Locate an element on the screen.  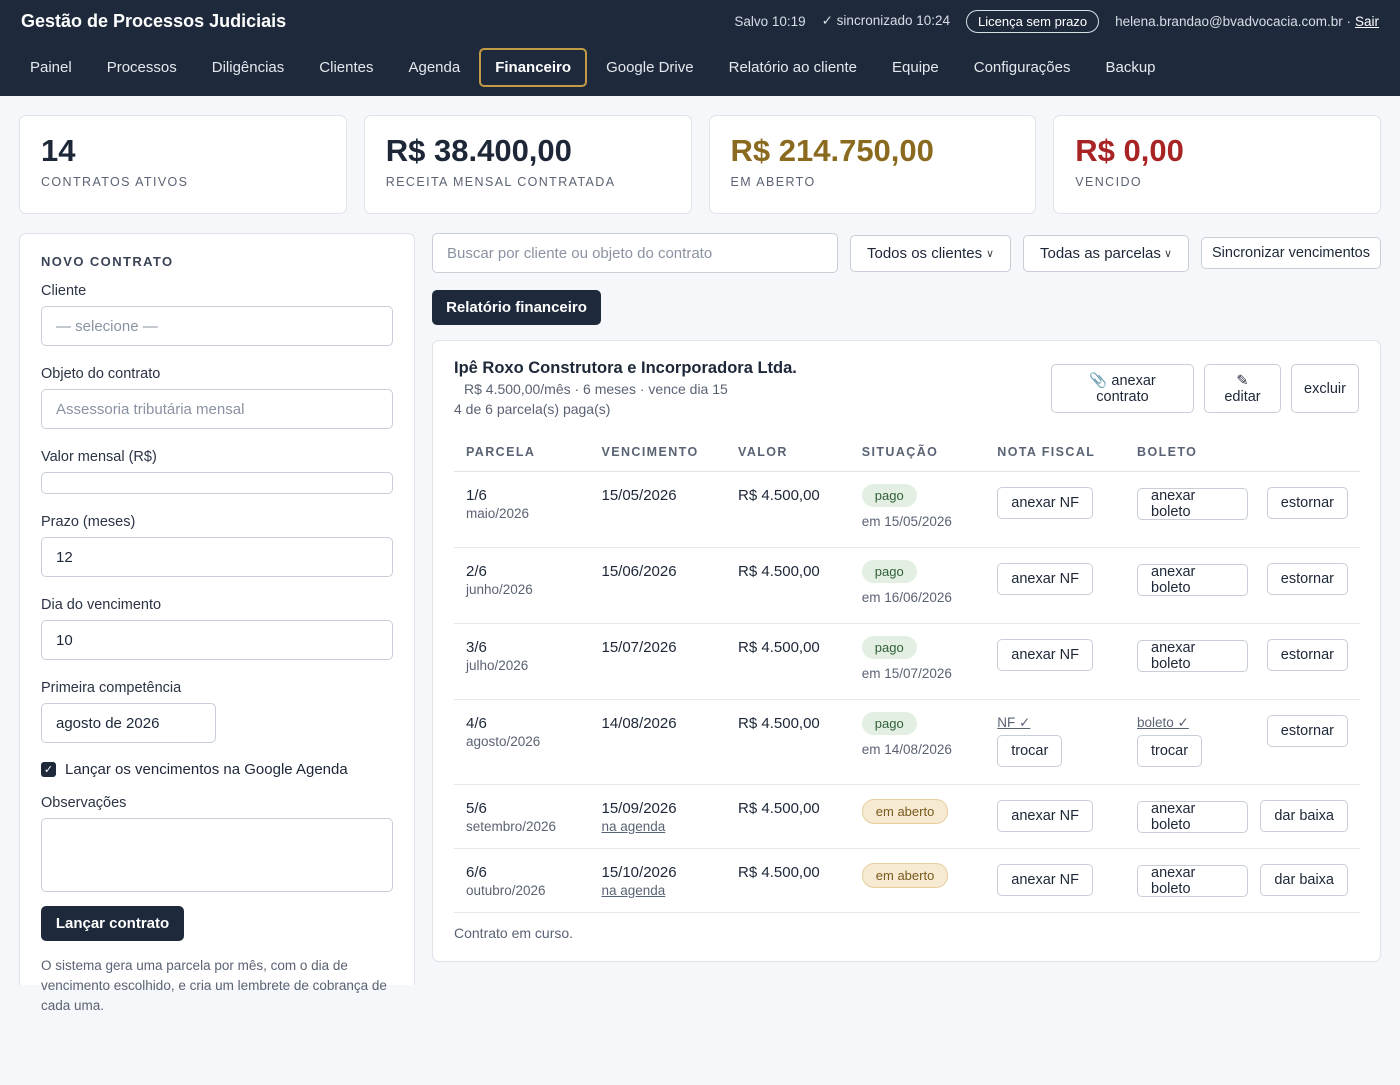
client-select: — selecione — is located at coordinates (217, 326).